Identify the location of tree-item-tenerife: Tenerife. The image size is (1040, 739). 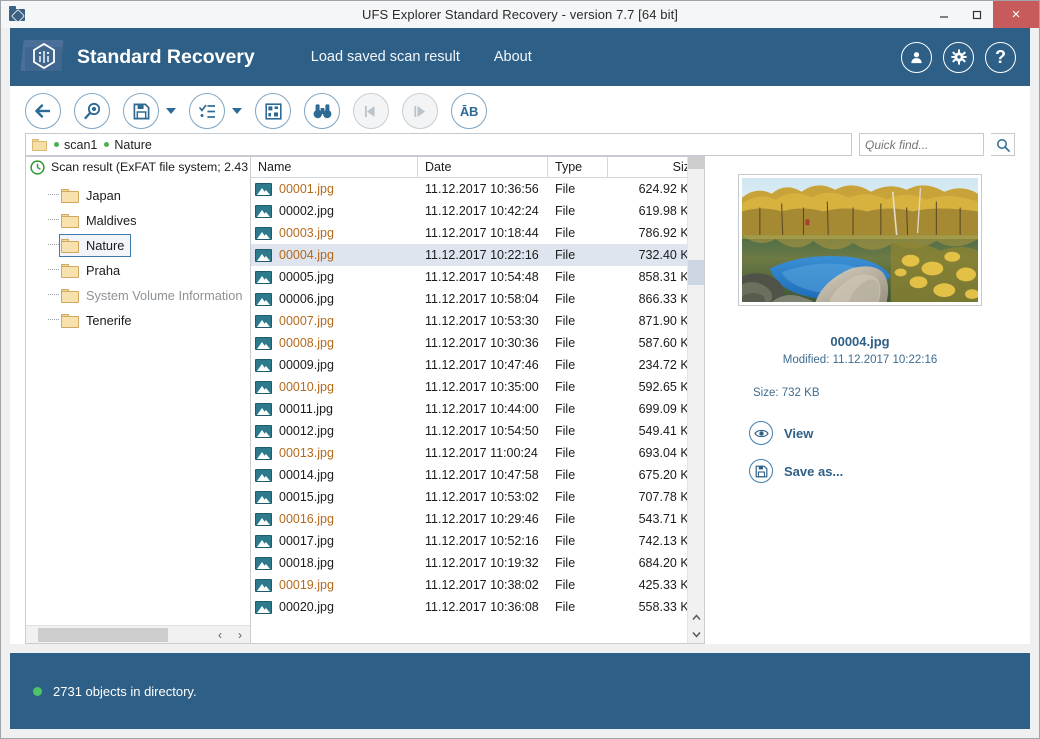
(138, 320).